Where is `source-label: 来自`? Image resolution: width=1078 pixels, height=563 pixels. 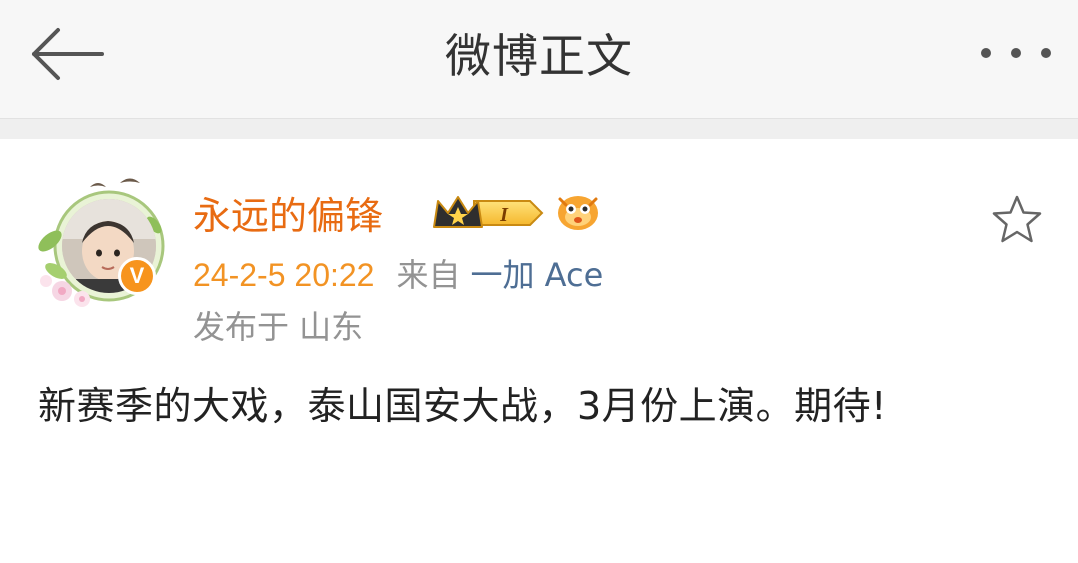 source-label: 来自 is located at coordinates (428, 275).